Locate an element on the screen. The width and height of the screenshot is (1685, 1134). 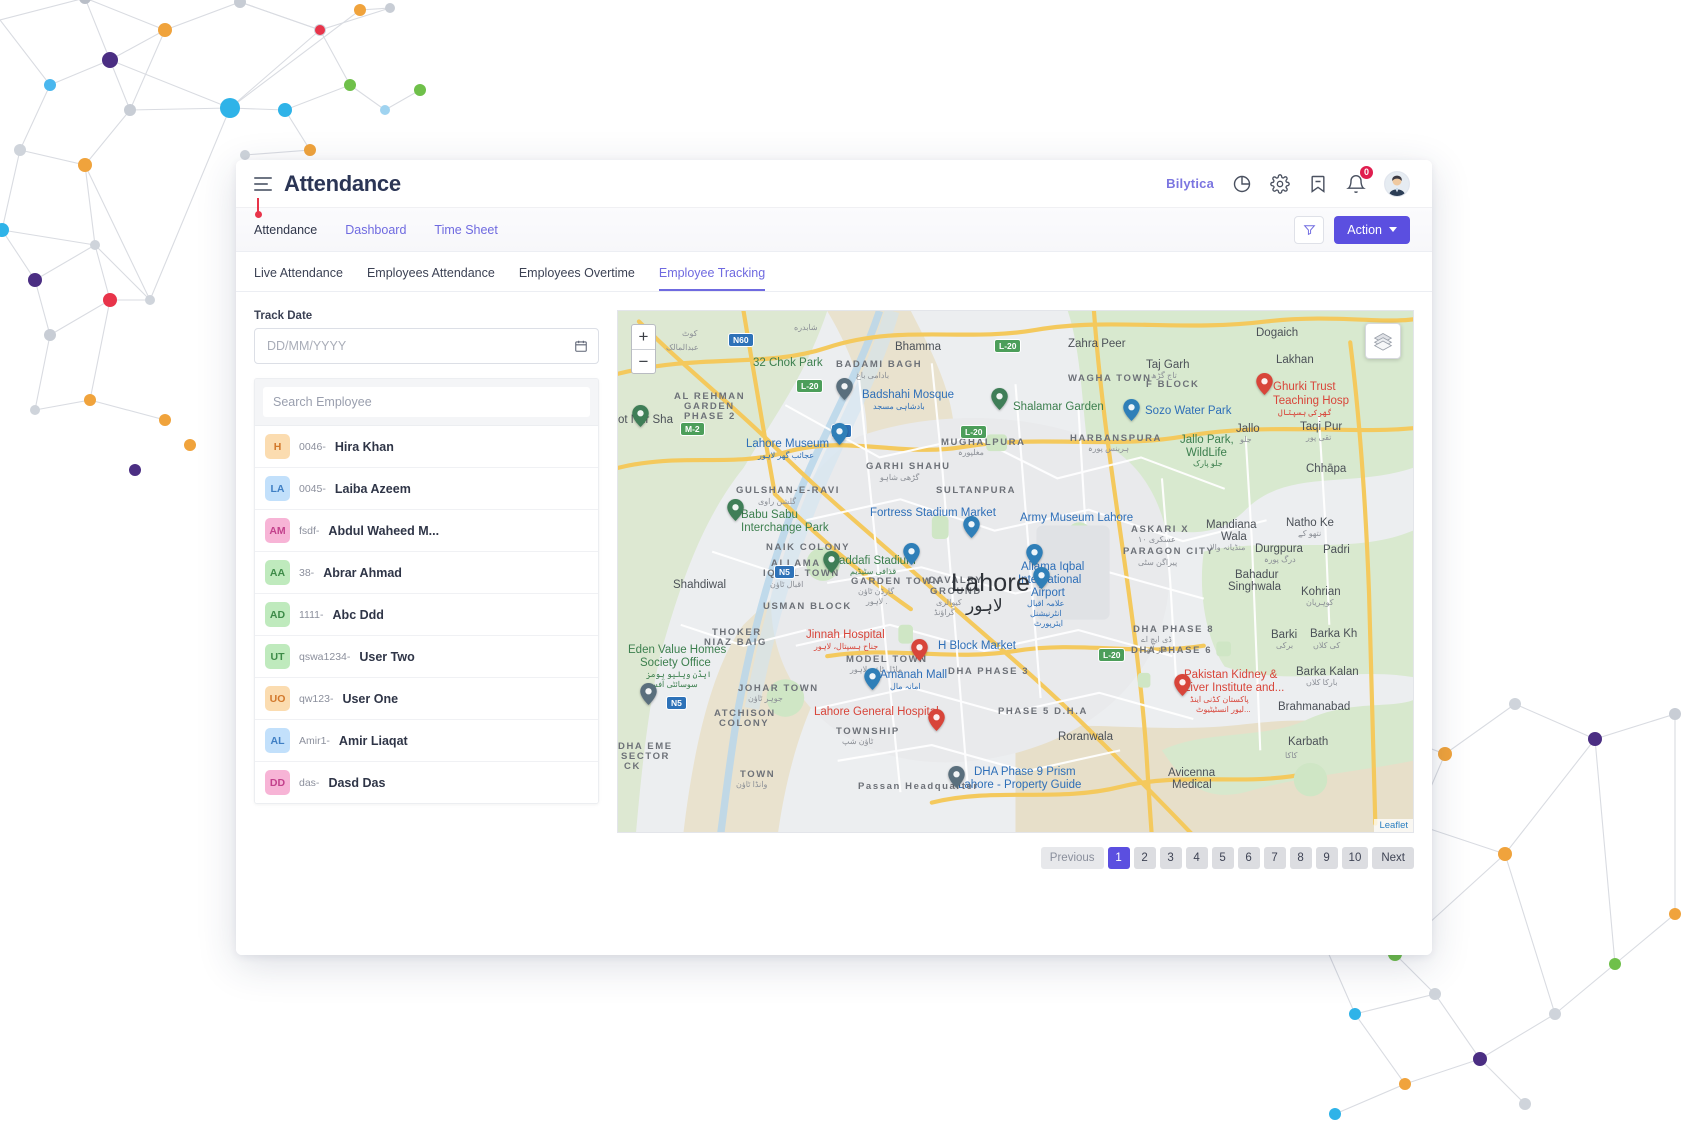
notifications-bell: 0 is located at coordinates (1360, 179).